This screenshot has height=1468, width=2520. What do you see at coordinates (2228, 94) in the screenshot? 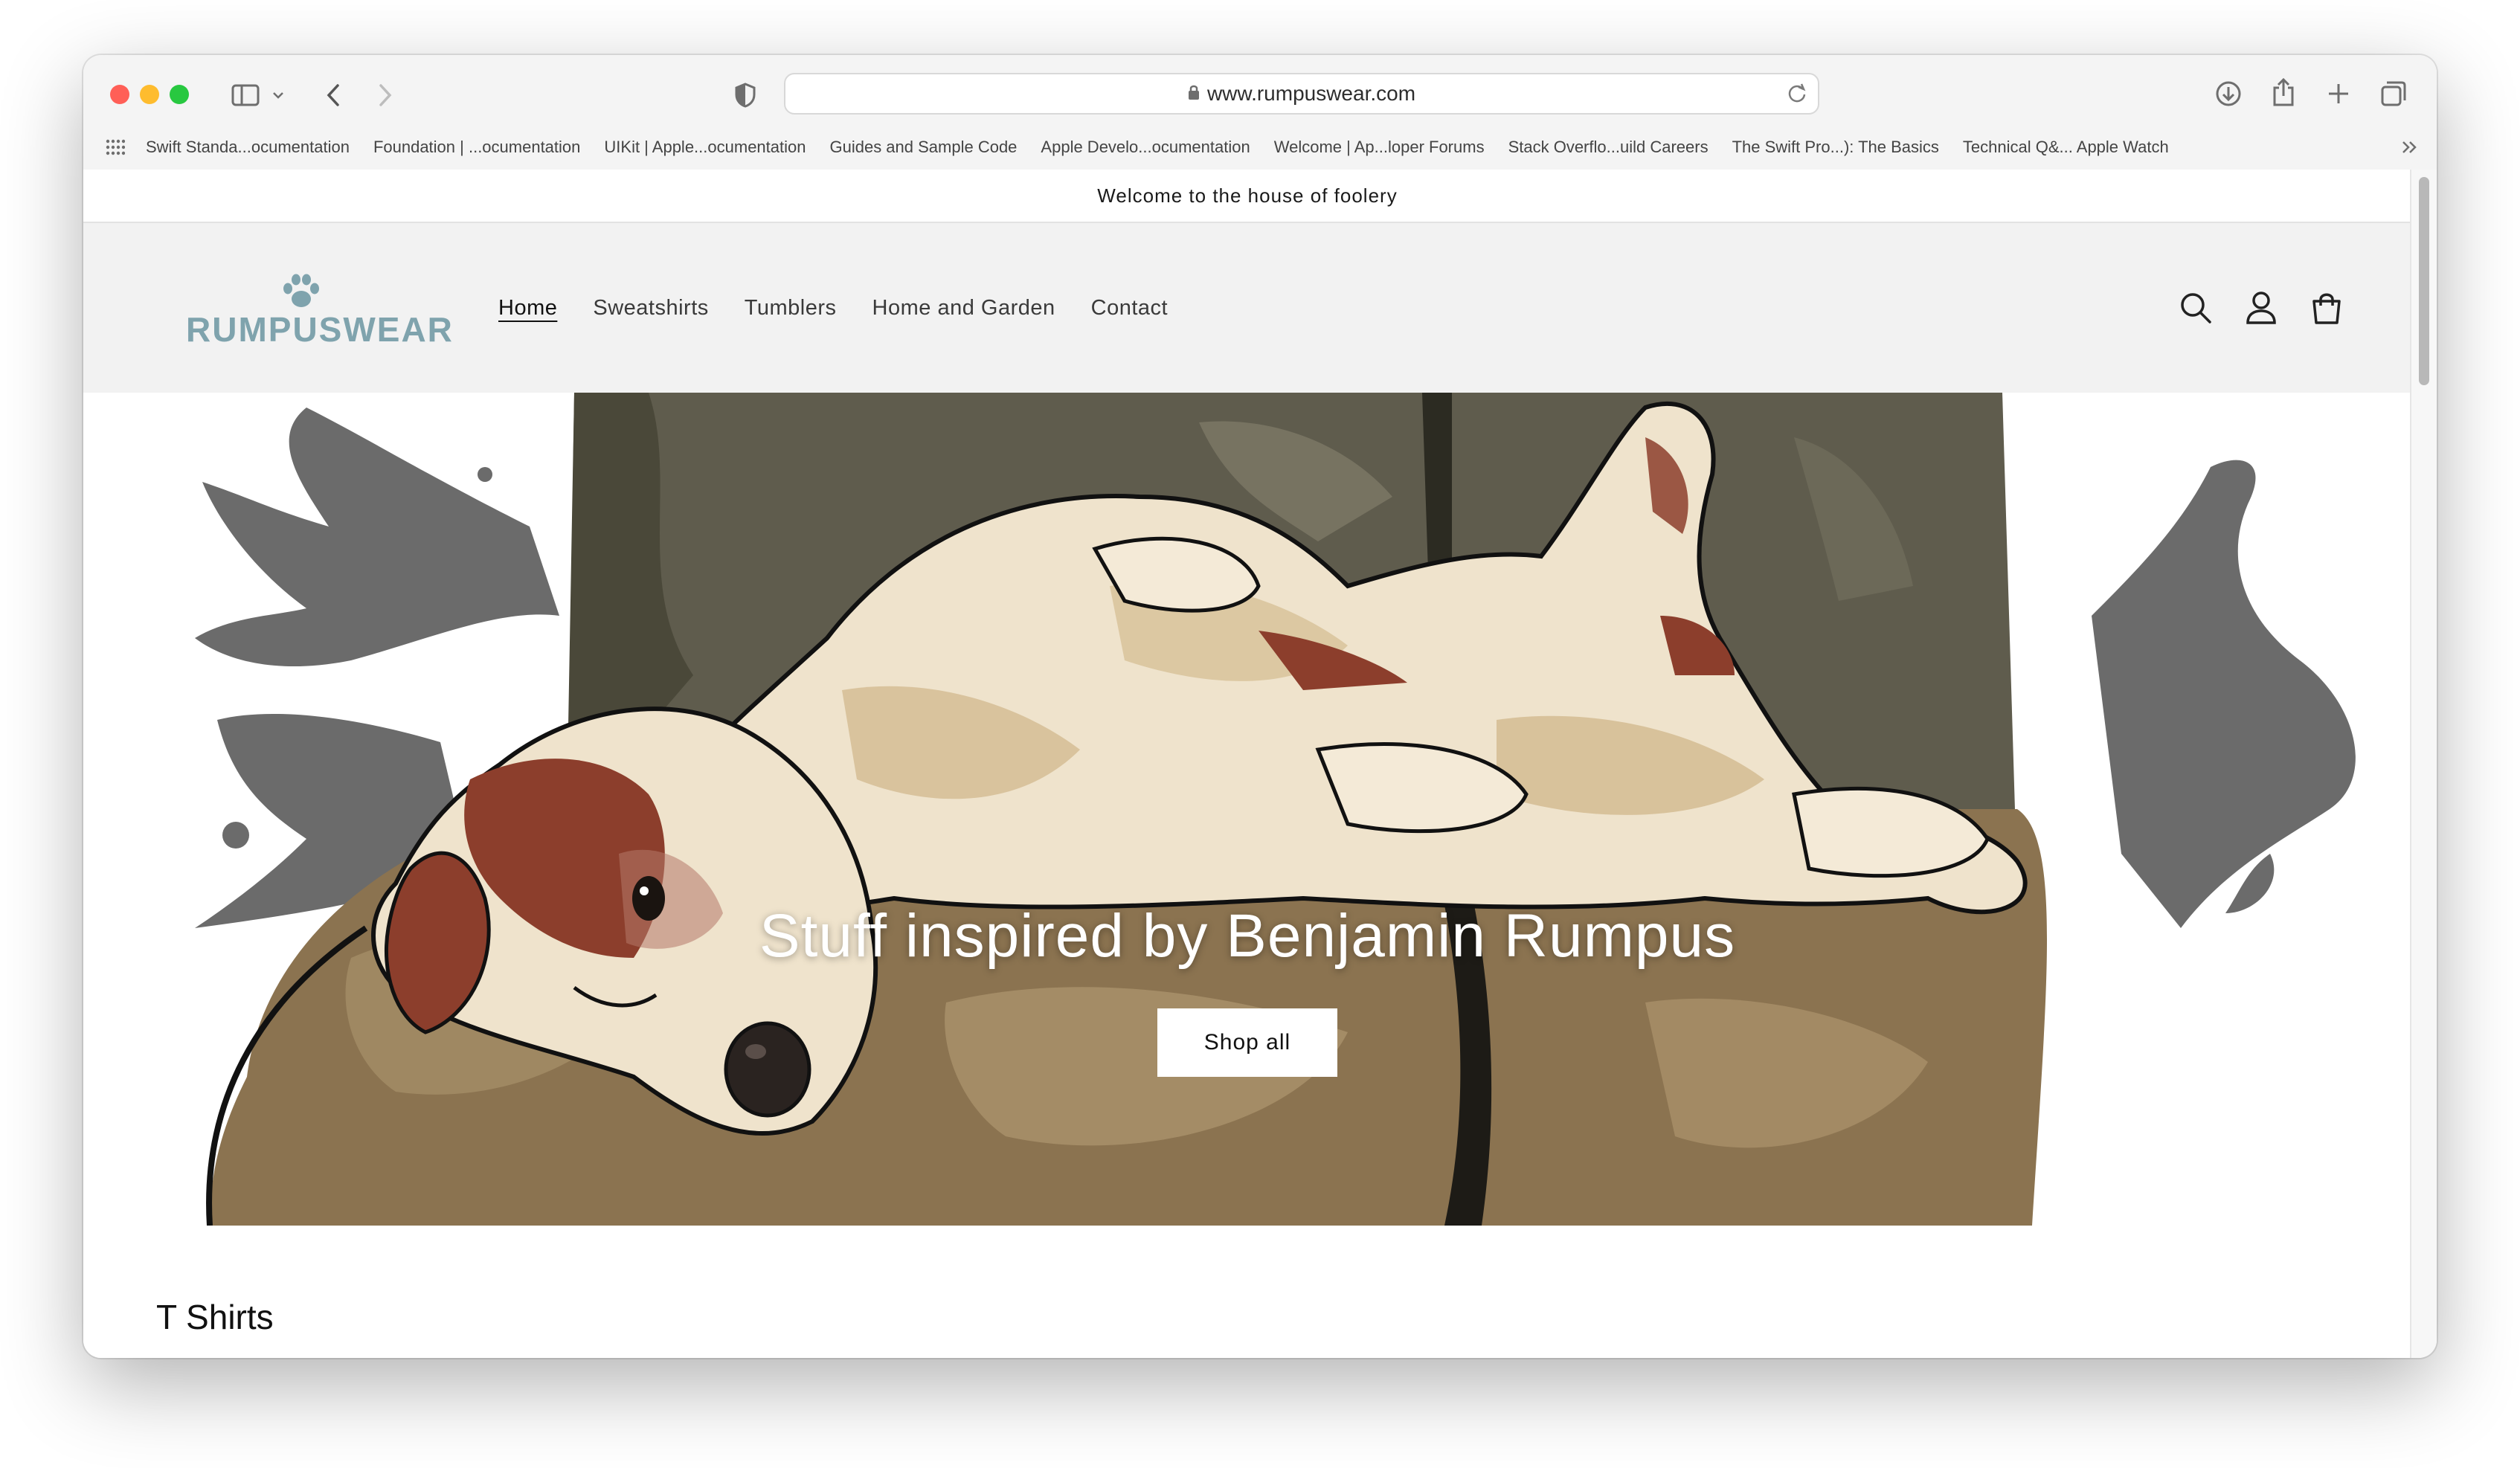
I see `downloads-icon` at bounding box center [2228, 94].